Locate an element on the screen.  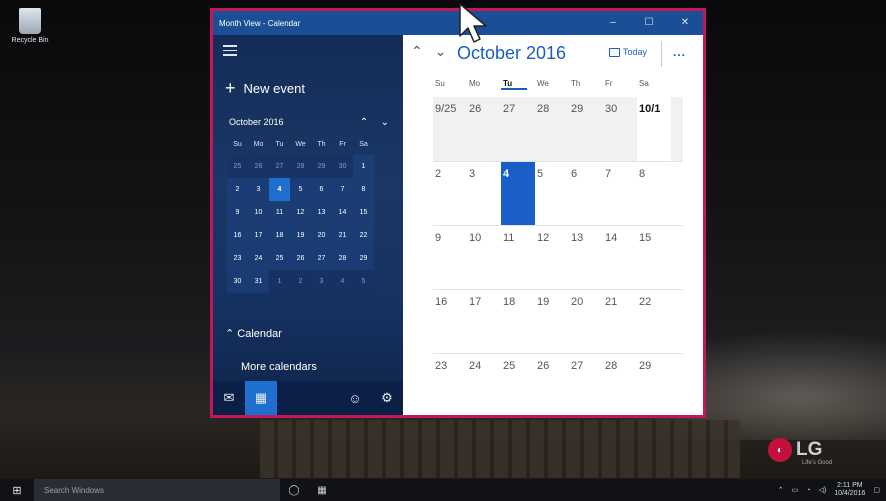
day-cell: 8 is located at coordinates (654, 193).